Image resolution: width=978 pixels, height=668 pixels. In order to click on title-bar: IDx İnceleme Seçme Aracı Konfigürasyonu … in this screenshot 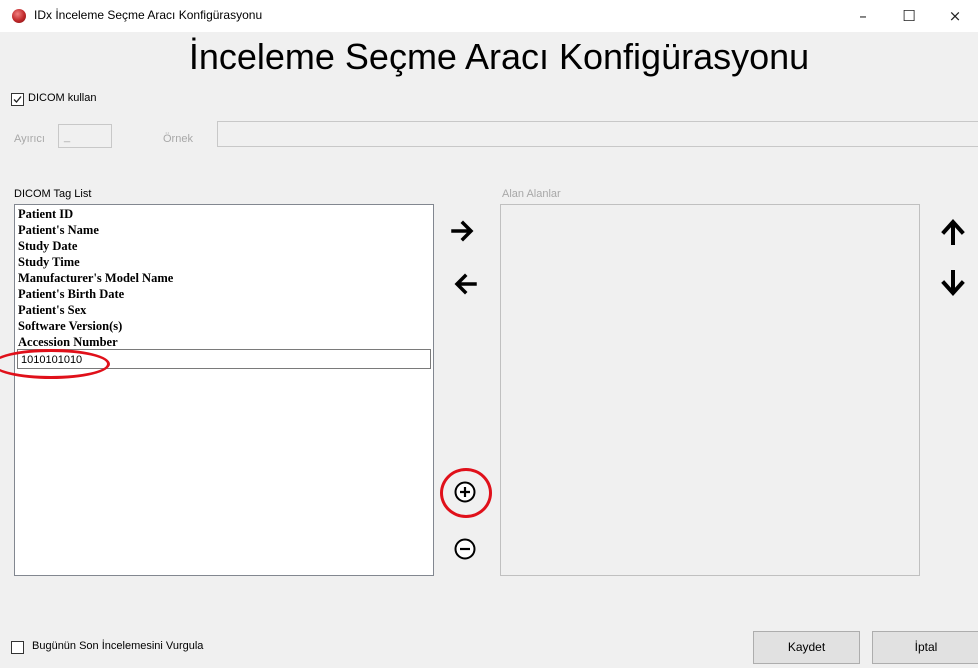, I will do `click(489, 16)`.